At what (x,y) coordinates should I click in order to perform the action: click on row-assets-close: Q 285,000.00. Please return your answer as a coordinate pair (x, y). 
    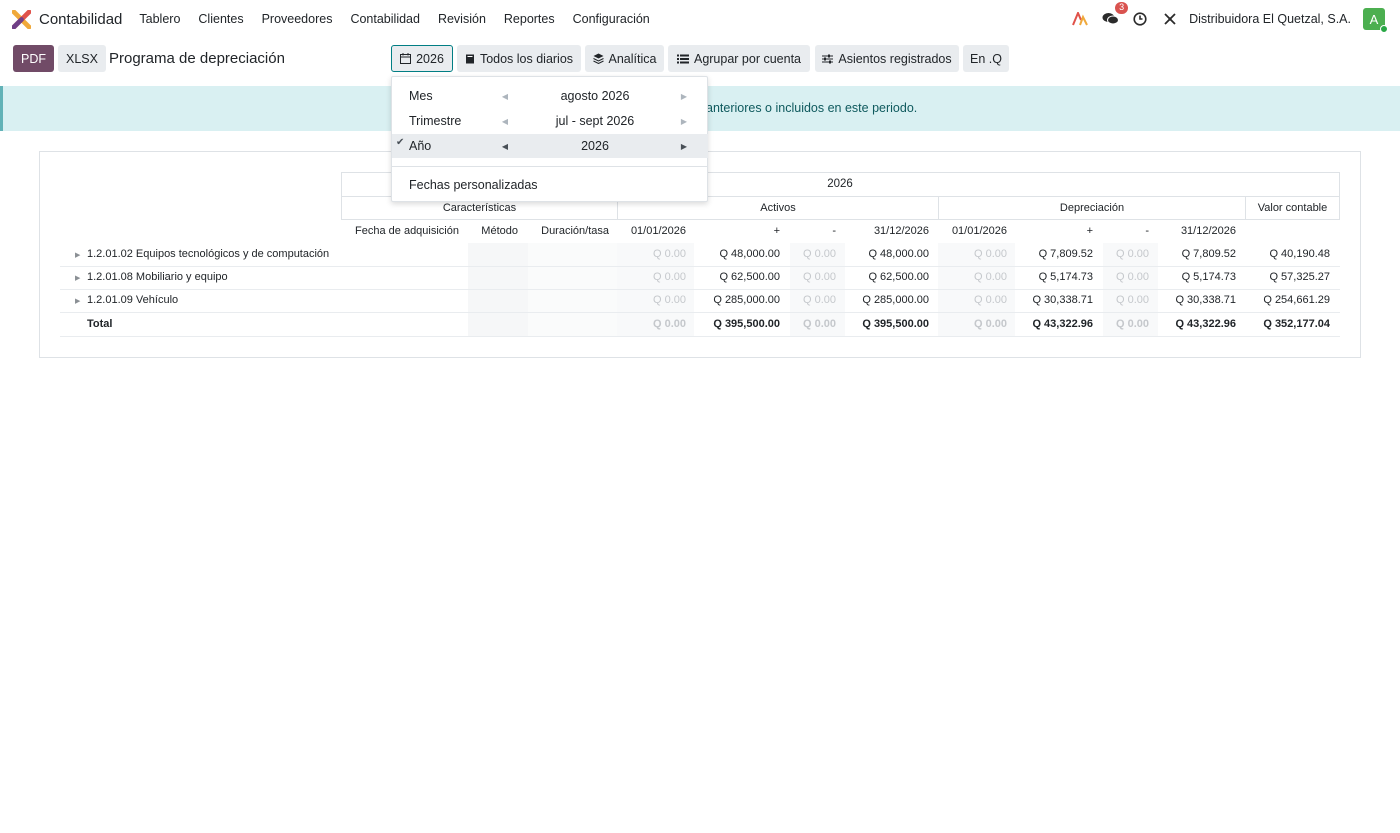
    Looking at the image, I should click on (895, 300).